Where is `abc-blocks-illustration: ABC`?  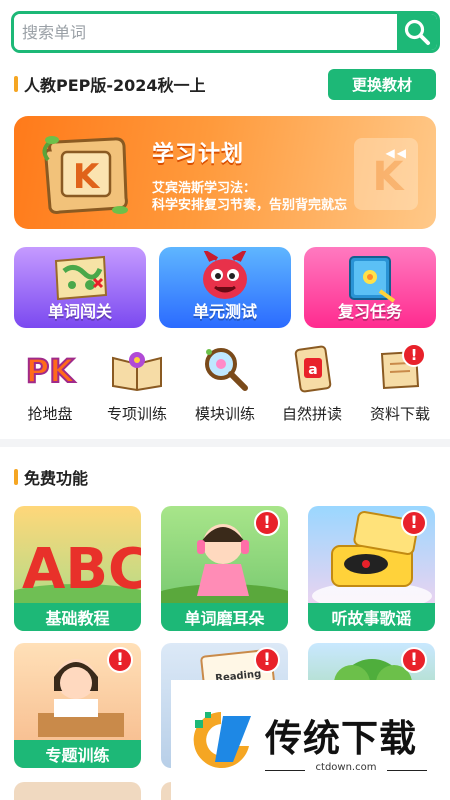
abc-blocks-illustration: ABC is located at coordinates (77, 576).